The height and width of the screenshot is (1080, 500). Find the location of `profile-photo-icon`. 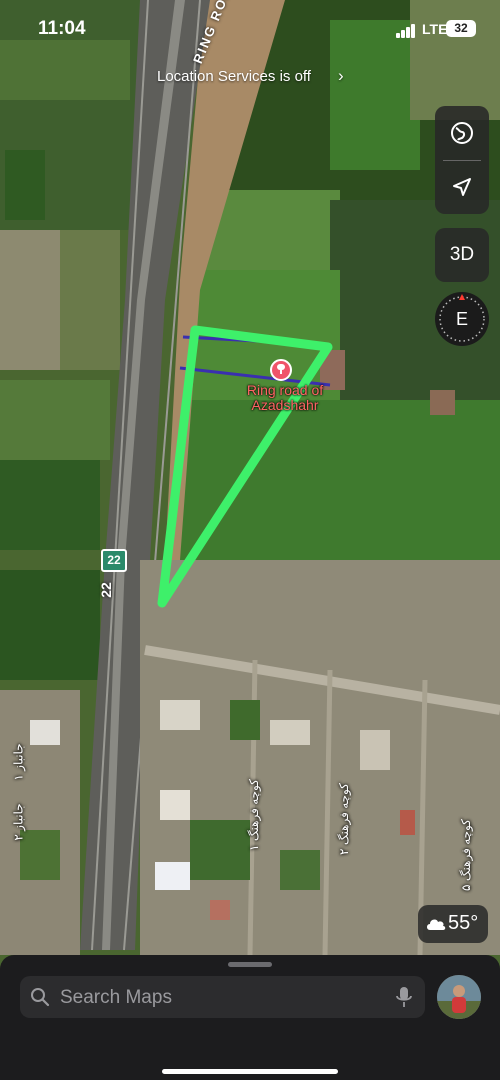

profile-photo-icon is located at coordinates (459, 997).